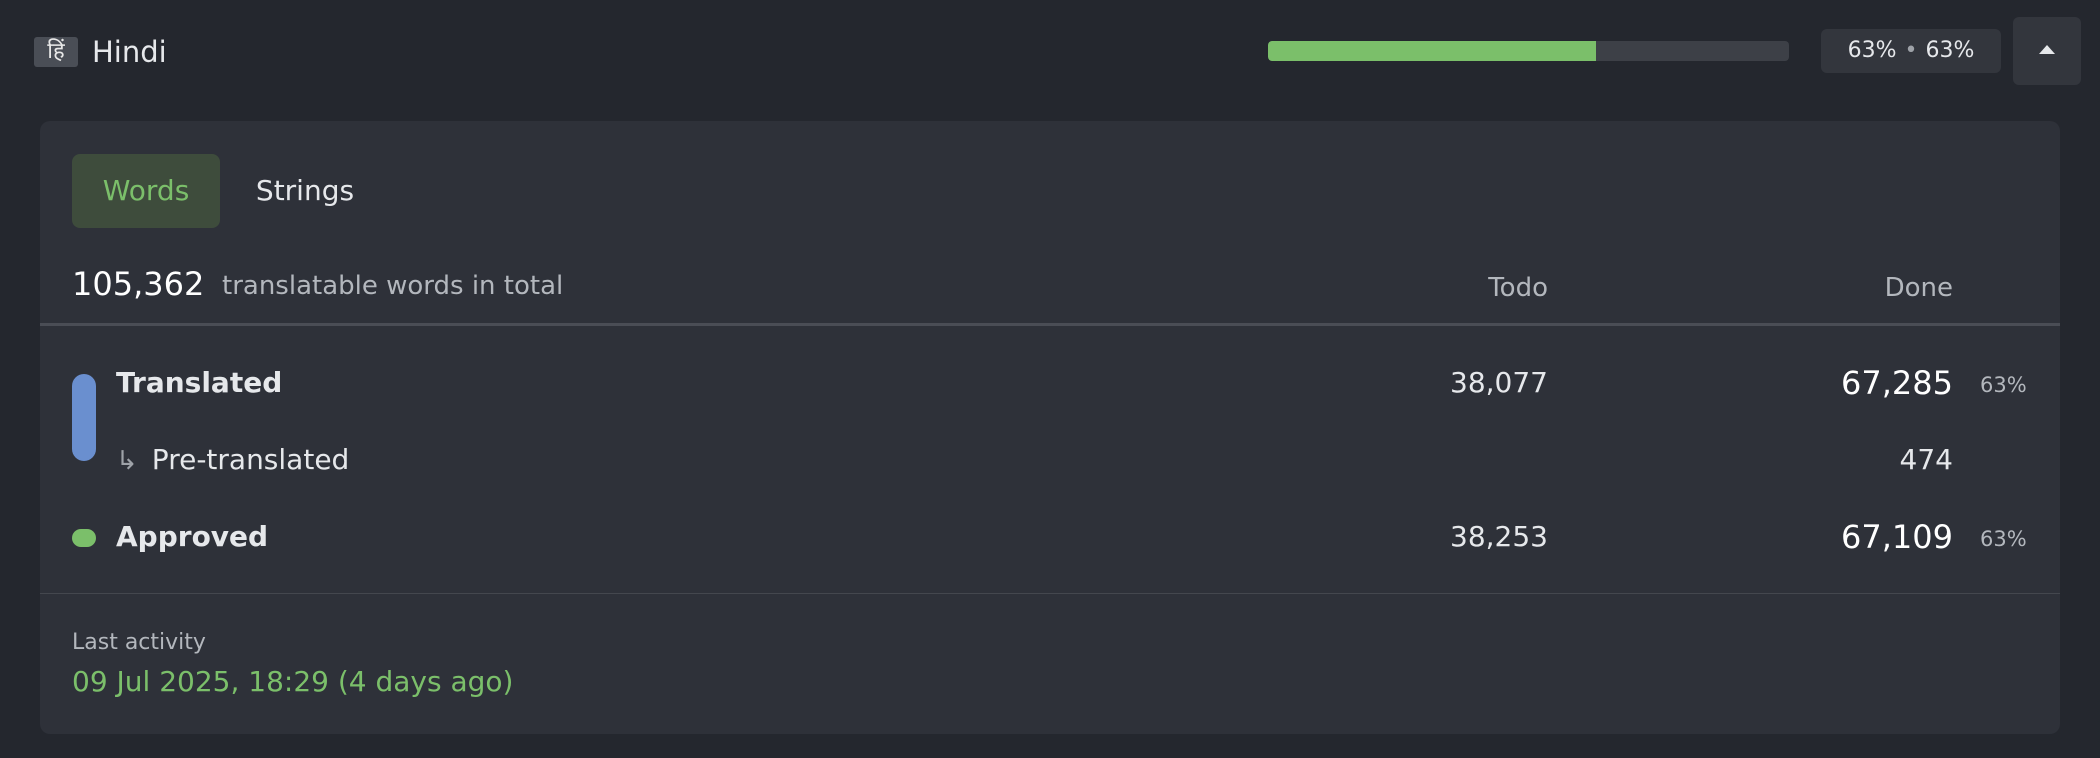 The height and width of the screenshot is (758, 2100). Describe the element at coordinates (1050, 52) in the screenshot. I see `language-header: हिं Hindi 63% • 63%` at that location.